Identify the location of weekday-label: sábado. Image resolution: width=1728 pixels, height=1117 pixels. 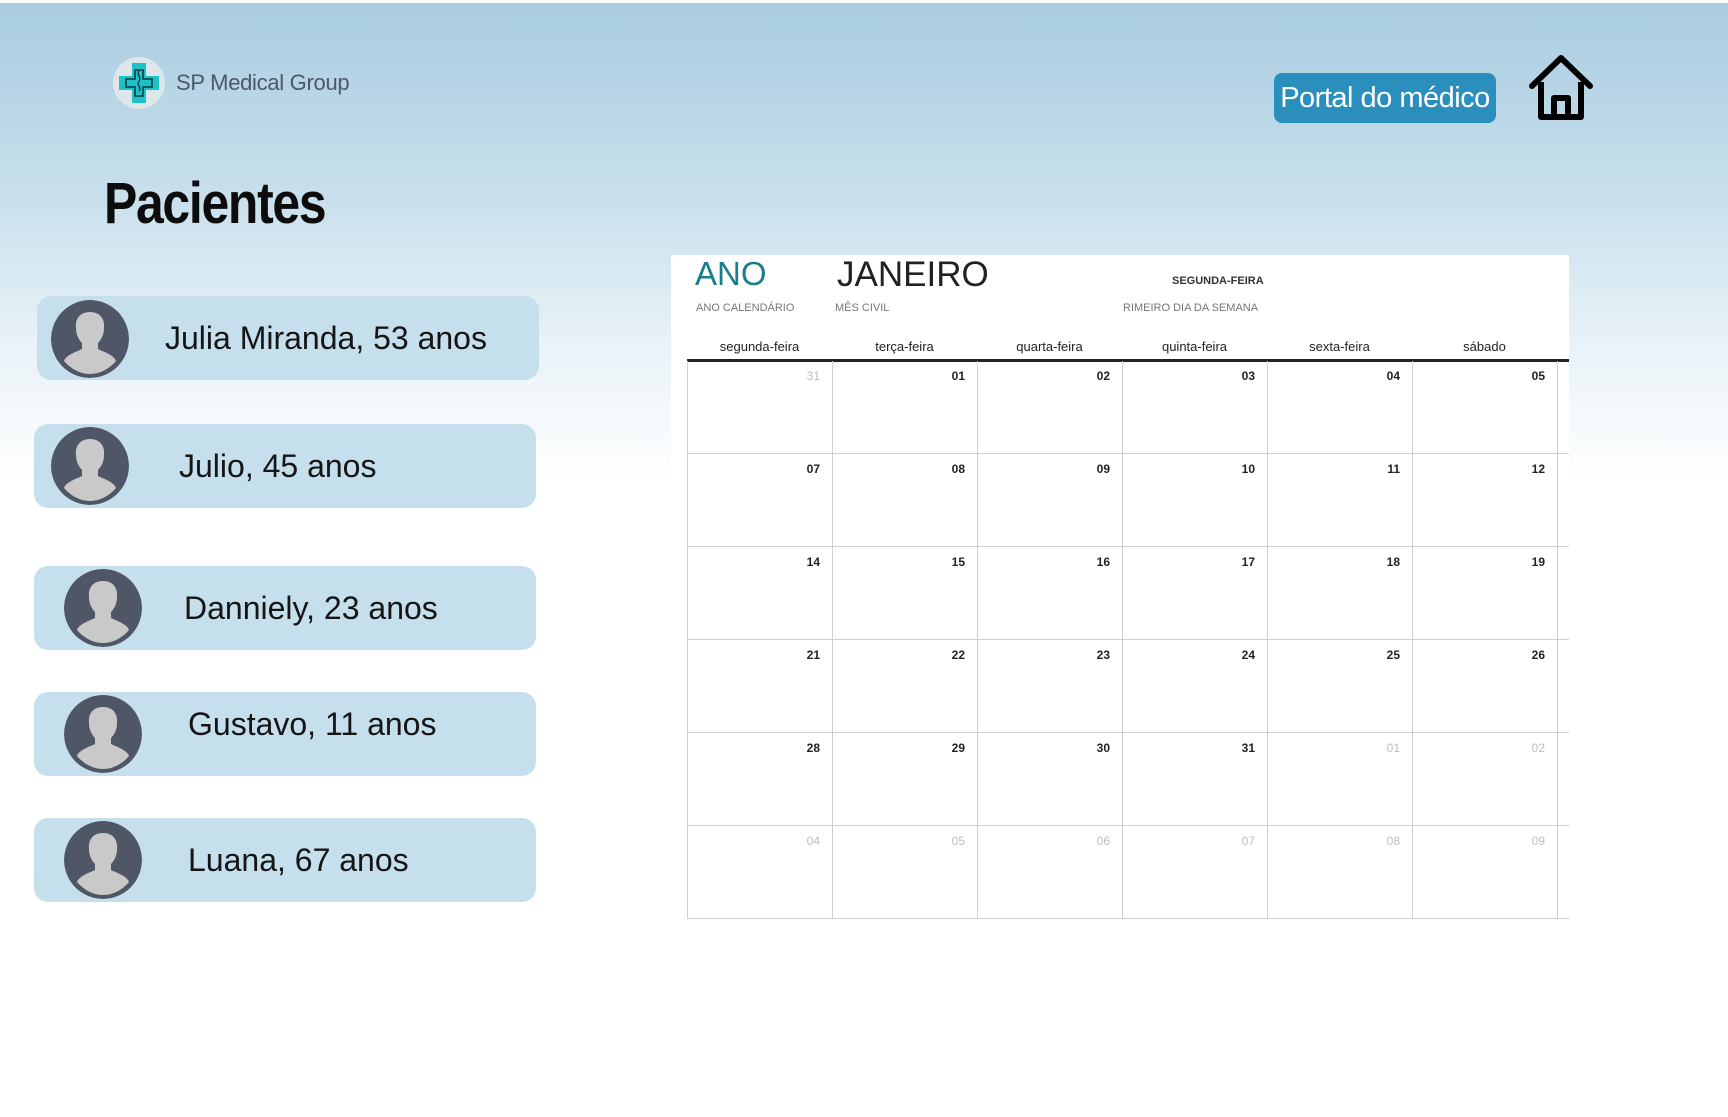
(1484, 346).